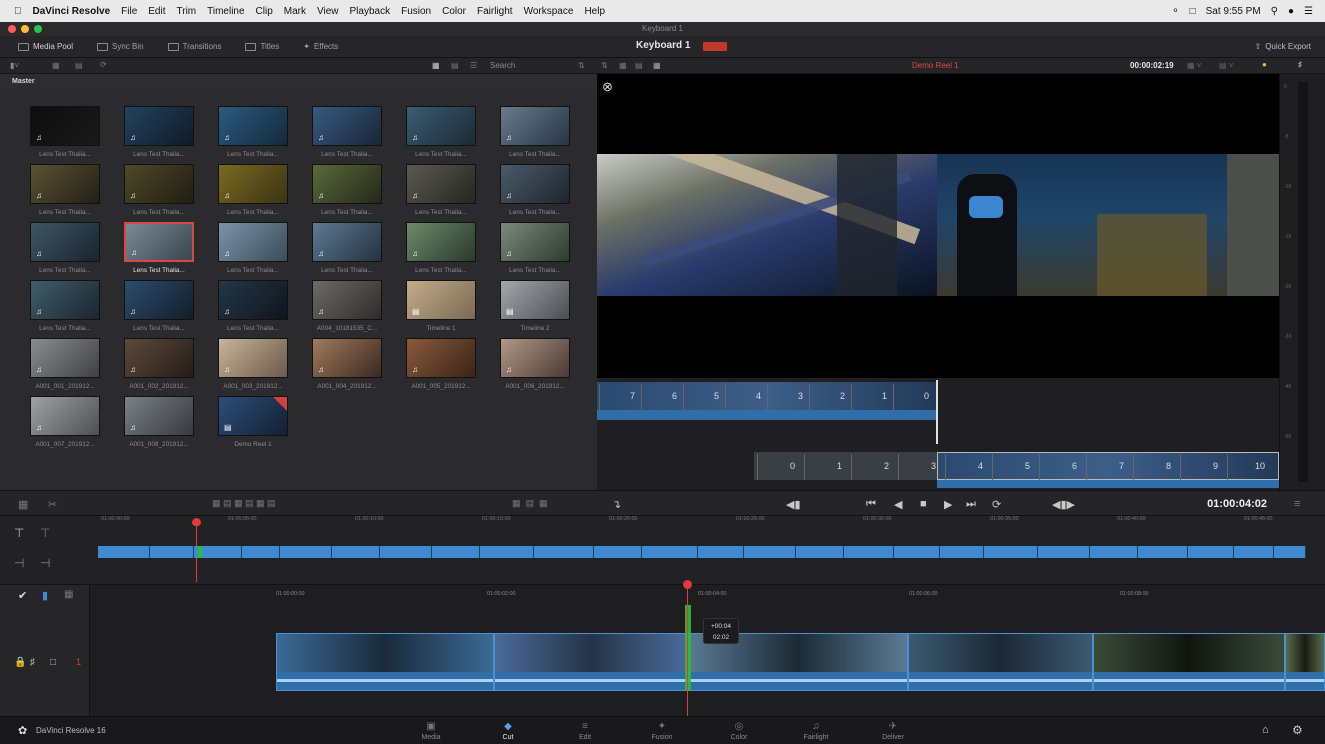 Image resolution: width=1325 pixels, height=744 pixels. Describe the element at coordinates (662, 731) in the screenshot. I see `page-tab-fusion: ✦ Fusion` at that location.